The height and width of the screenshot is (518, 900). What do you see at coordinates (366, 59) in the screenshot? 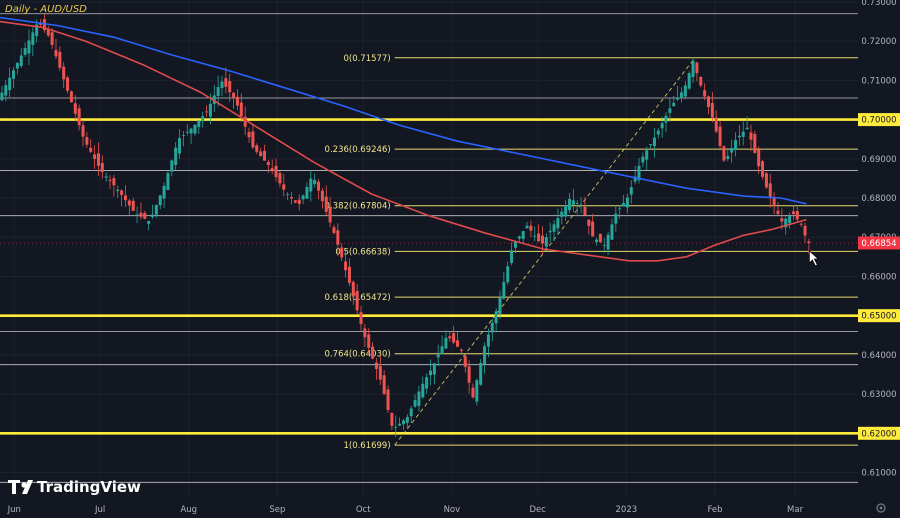
I see `fib-level-label: 0(0.71577)` at bounding box center [366, 59].